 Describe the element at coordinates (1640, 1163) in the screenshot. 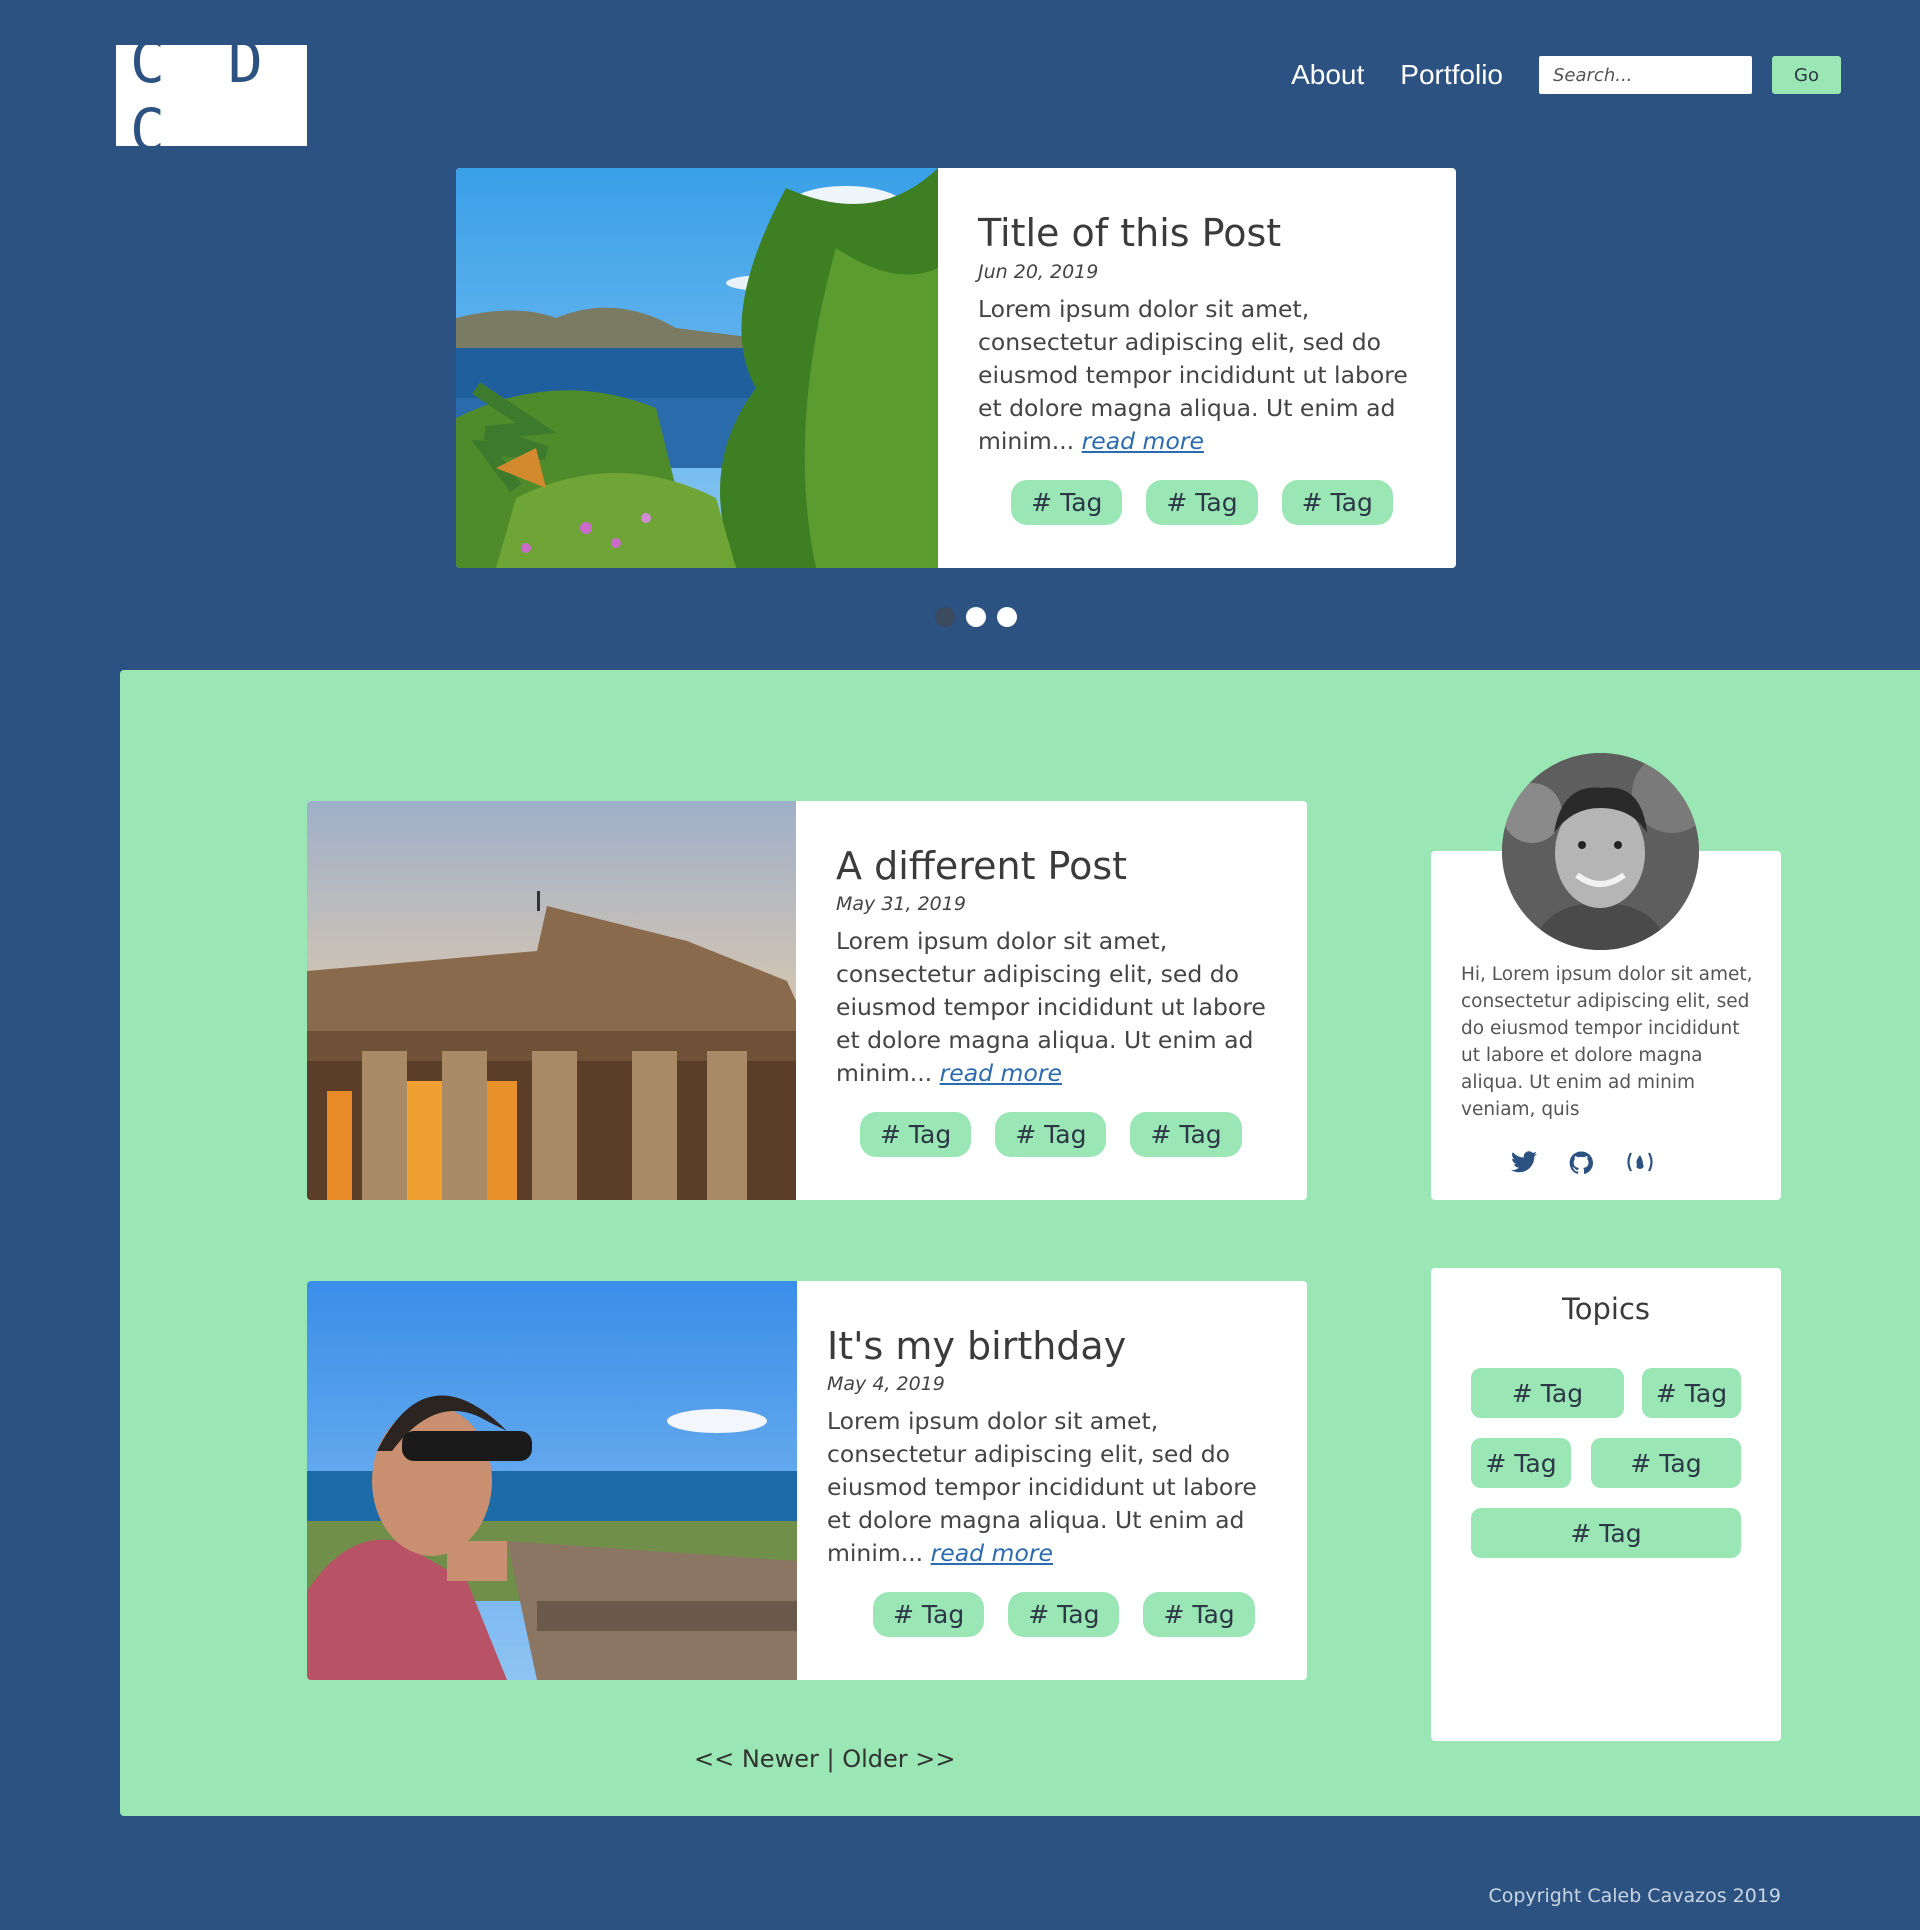

I see `freecodecamp-icon` at that location.